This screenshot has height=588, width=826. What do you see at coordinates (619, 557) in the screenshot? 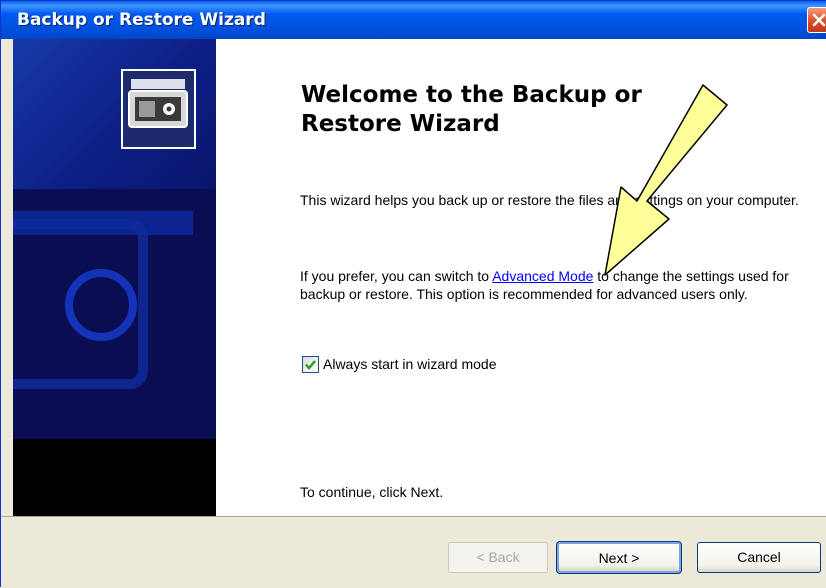
I see `next-button: Next >` at bounding box center [619, 557].